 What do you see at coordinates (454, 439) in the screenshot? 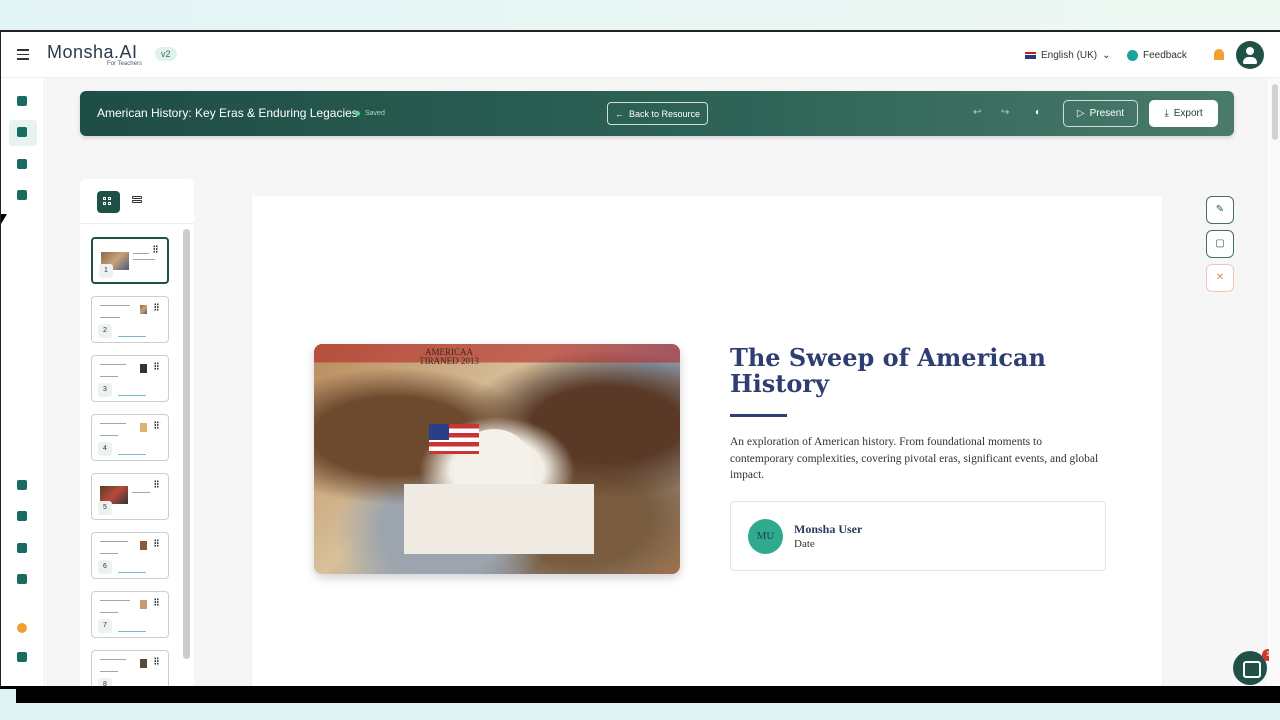
I see `american-flag` at bounding box center [454, 439].